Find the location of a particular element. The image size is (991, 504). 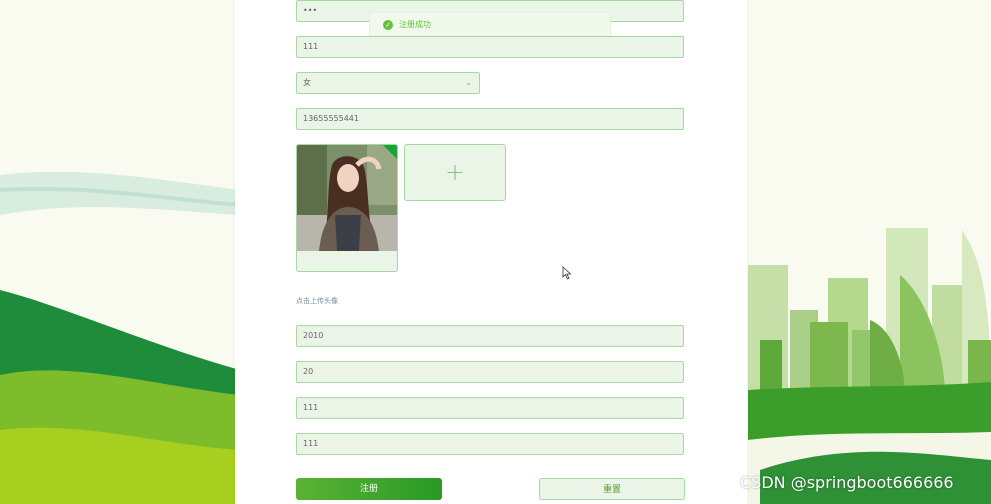

check-circle-icon: ✓ is located at coordinates (388, 25).